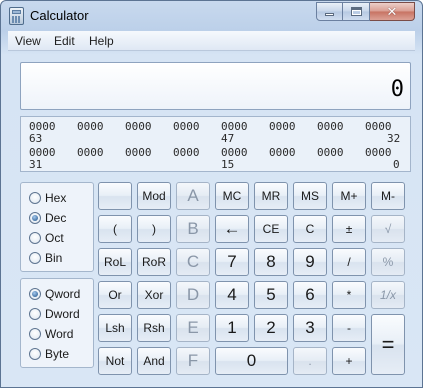 This screenshot has height=388, width=423. I want to click on minimize-icon, so click(329, 14).